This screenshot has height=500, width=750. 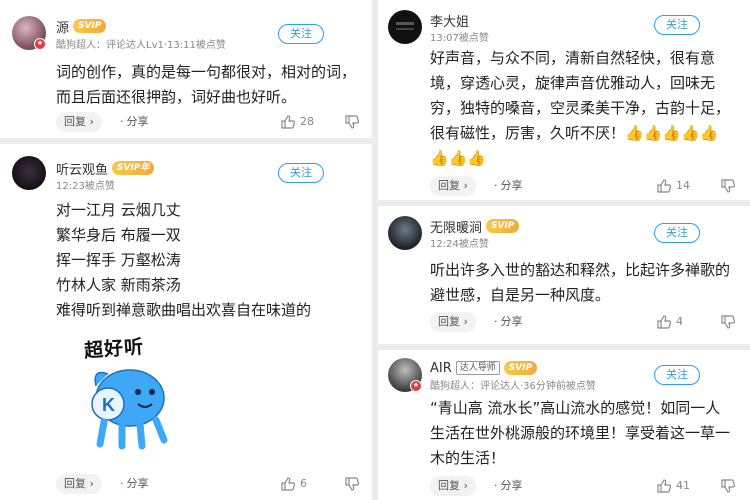 I want to click on comment-meta: 13:07被点赞, so click(x=459, y=38).